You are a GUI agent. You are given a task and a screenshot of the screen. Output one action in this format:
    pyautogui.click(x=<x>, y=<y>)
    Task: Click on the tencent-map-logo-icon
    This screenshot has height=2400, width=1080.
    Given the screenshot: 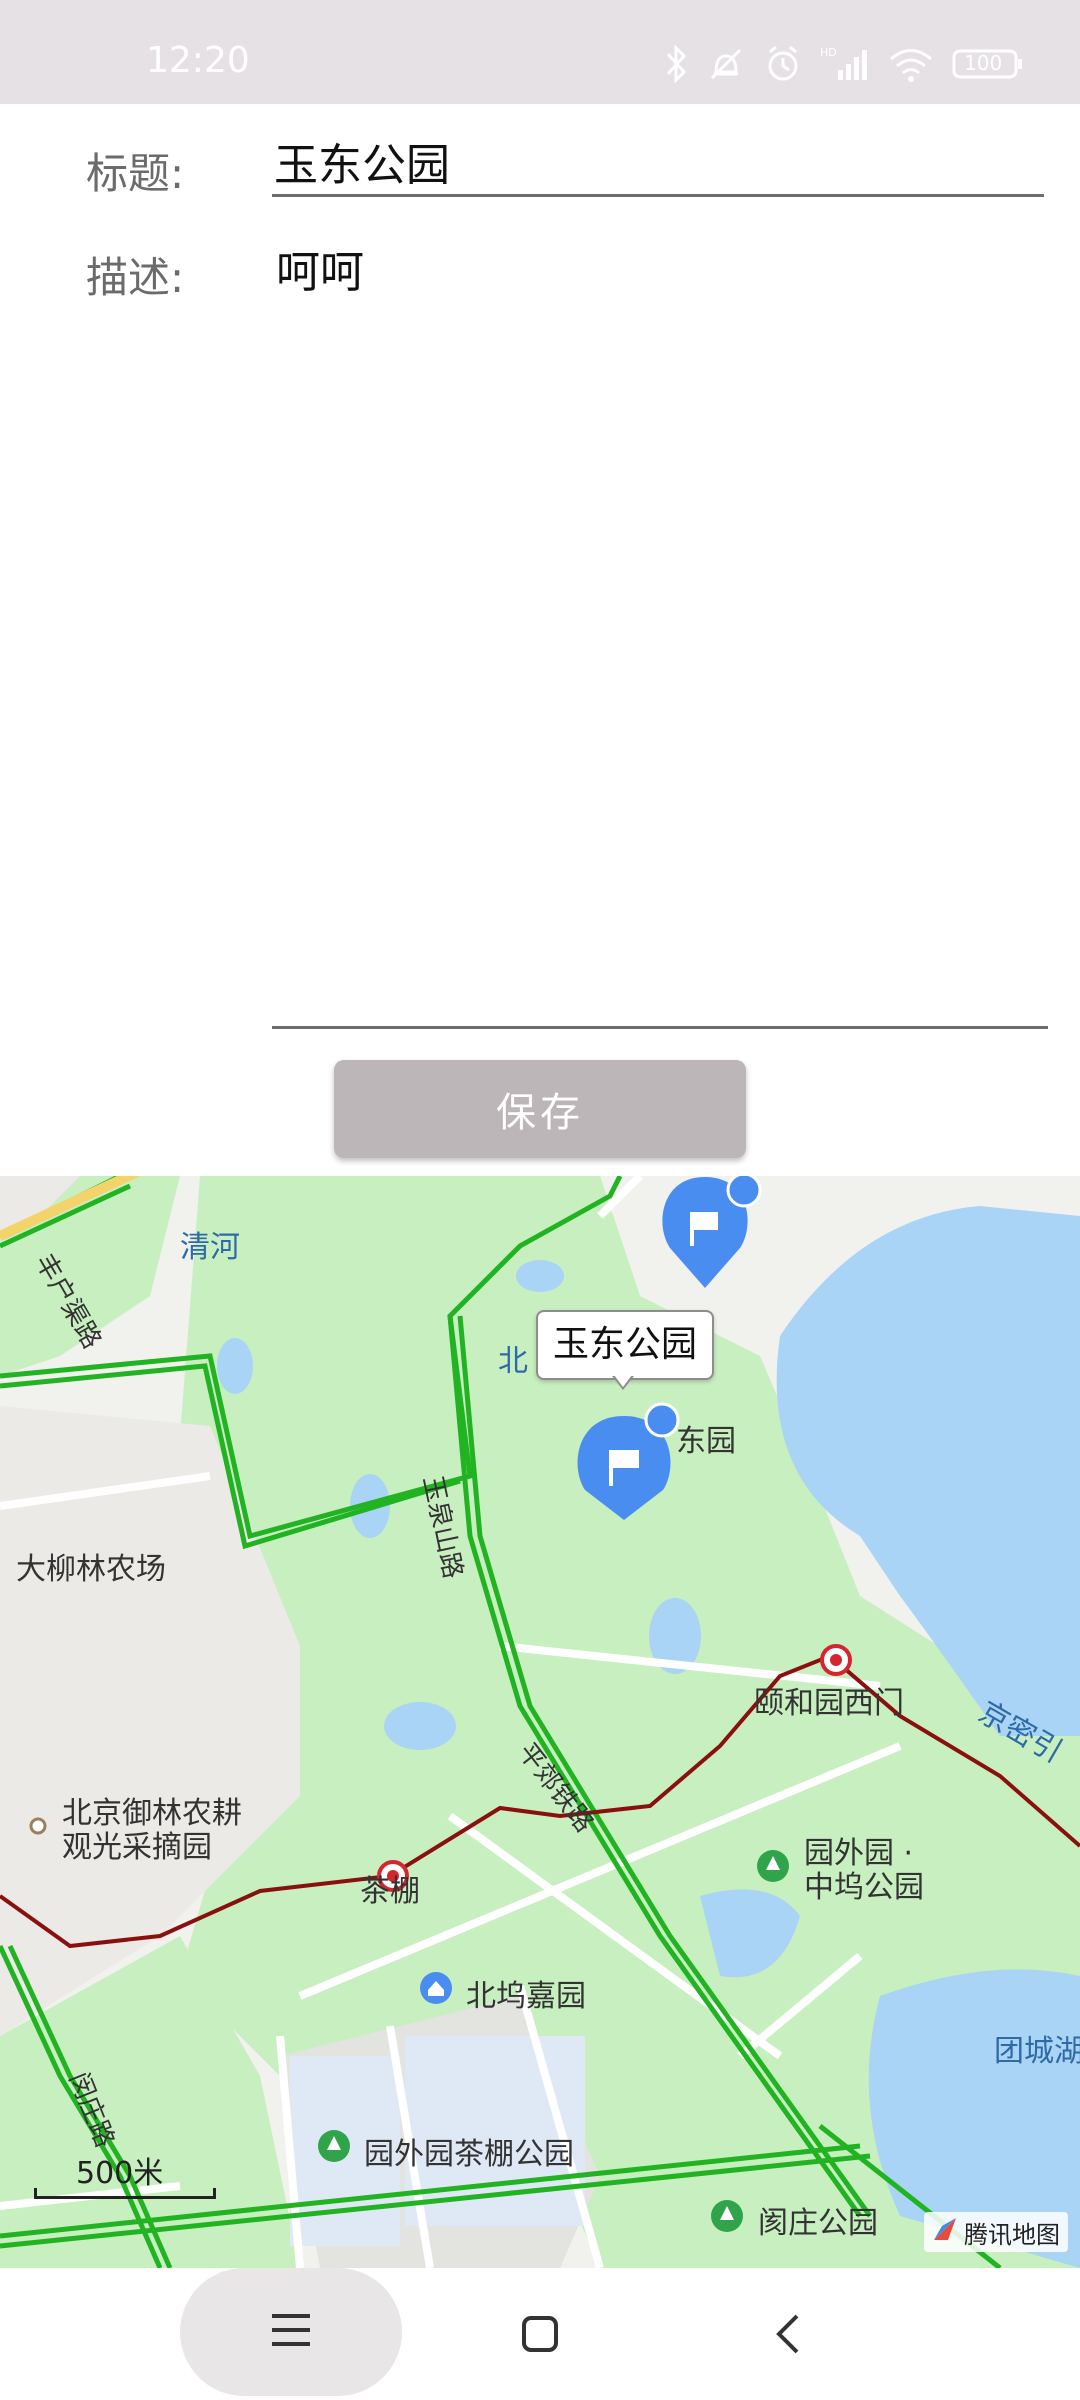 What is the action you would take?
    pyautogui.click(x=945, y=2232)
    